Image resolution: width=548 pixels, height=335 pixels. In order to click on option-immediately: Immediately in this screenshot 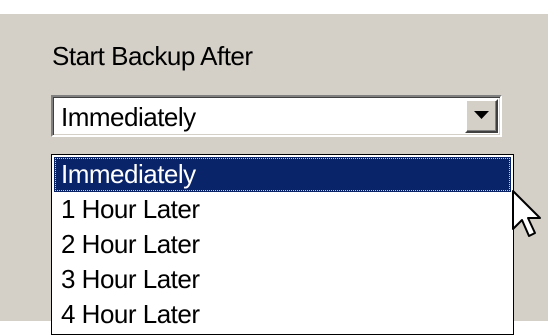, I will do `click(282, 174)`.